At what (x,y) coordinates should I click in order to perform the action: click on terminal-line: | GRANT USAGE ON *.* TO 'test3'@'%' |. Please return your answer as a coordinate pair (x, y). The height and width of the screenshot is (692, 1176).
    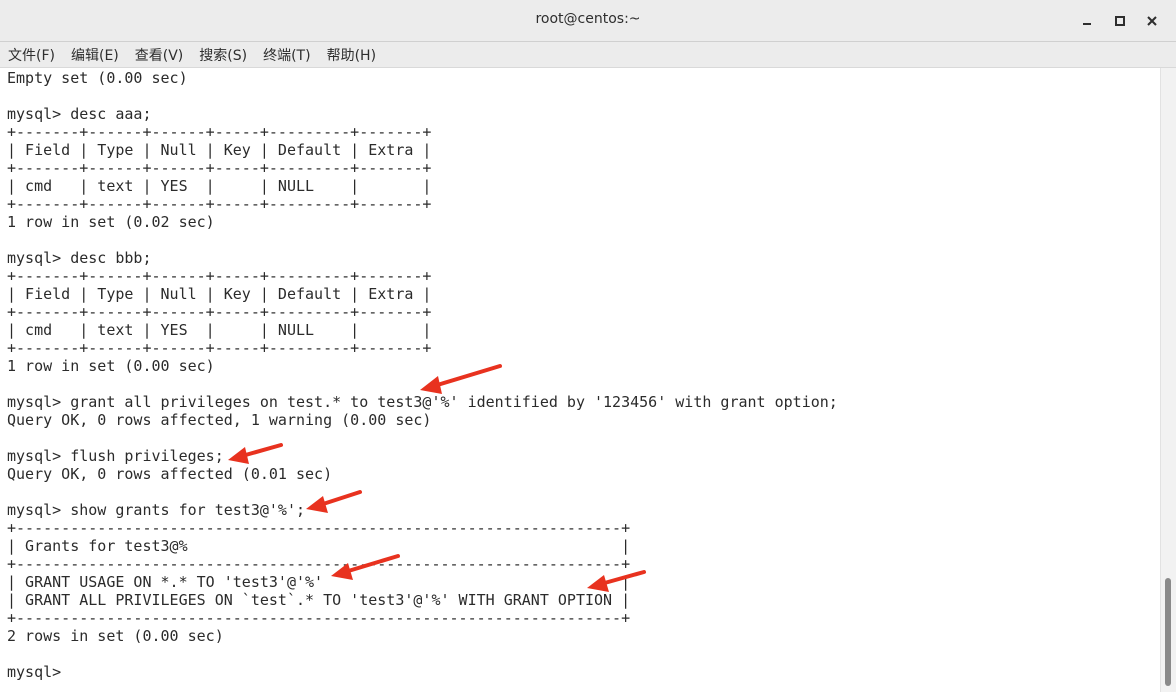
    Looking at the image, I should click on (319, 582).